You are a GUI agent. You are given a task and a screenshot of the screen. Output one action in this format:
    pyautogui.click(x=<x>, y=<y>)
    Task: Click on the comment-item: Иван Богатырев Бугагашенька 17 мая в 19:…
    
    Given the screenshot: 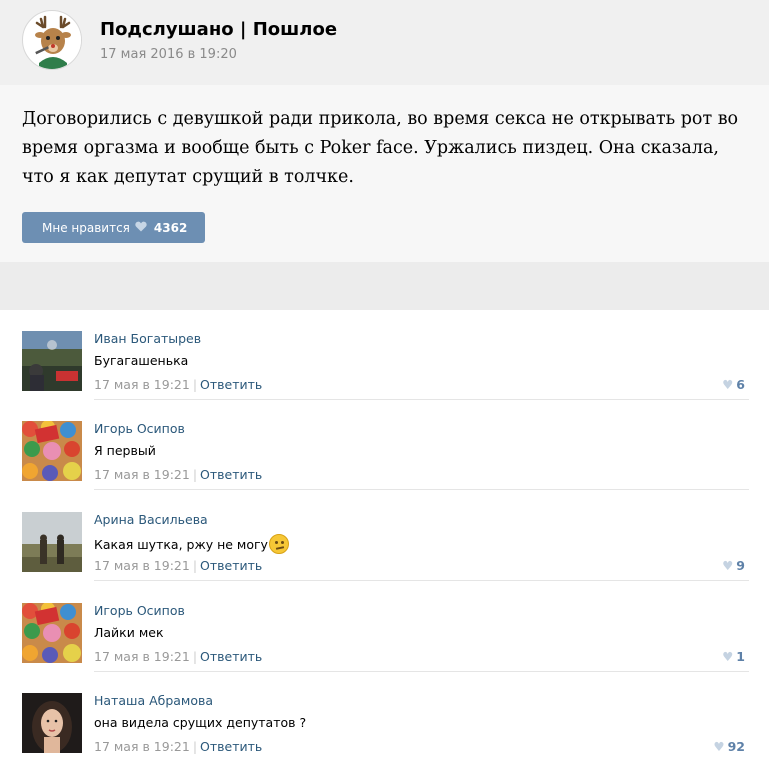 What is the action you would take?
    pyautogui.click(x=384, y=355)
    